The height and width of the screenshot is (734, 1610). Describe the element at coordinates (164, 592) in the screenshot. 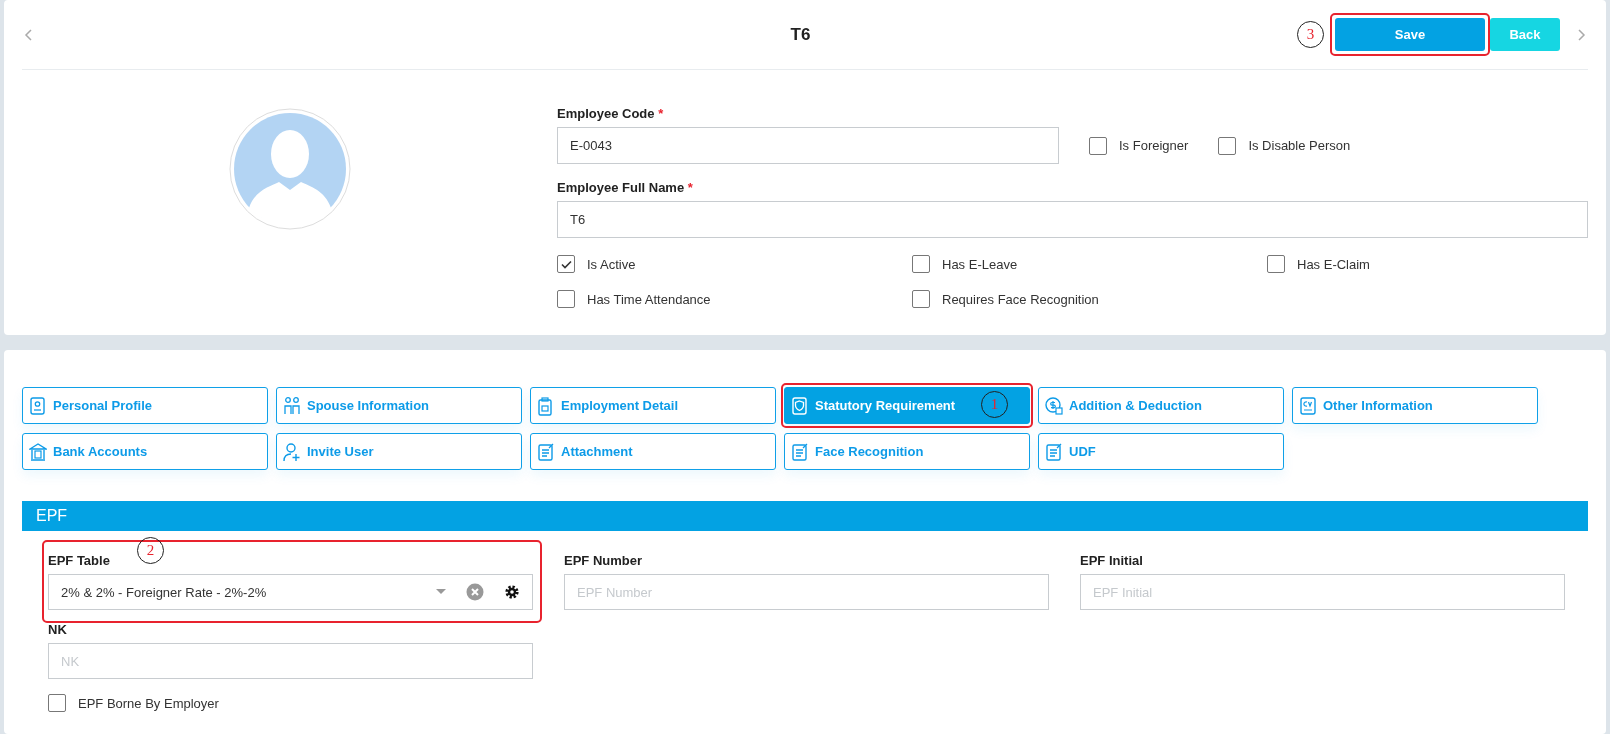

I see `dropdown-value: 2% & 2% - Foreigner Rate - 2%-2%` at that location.